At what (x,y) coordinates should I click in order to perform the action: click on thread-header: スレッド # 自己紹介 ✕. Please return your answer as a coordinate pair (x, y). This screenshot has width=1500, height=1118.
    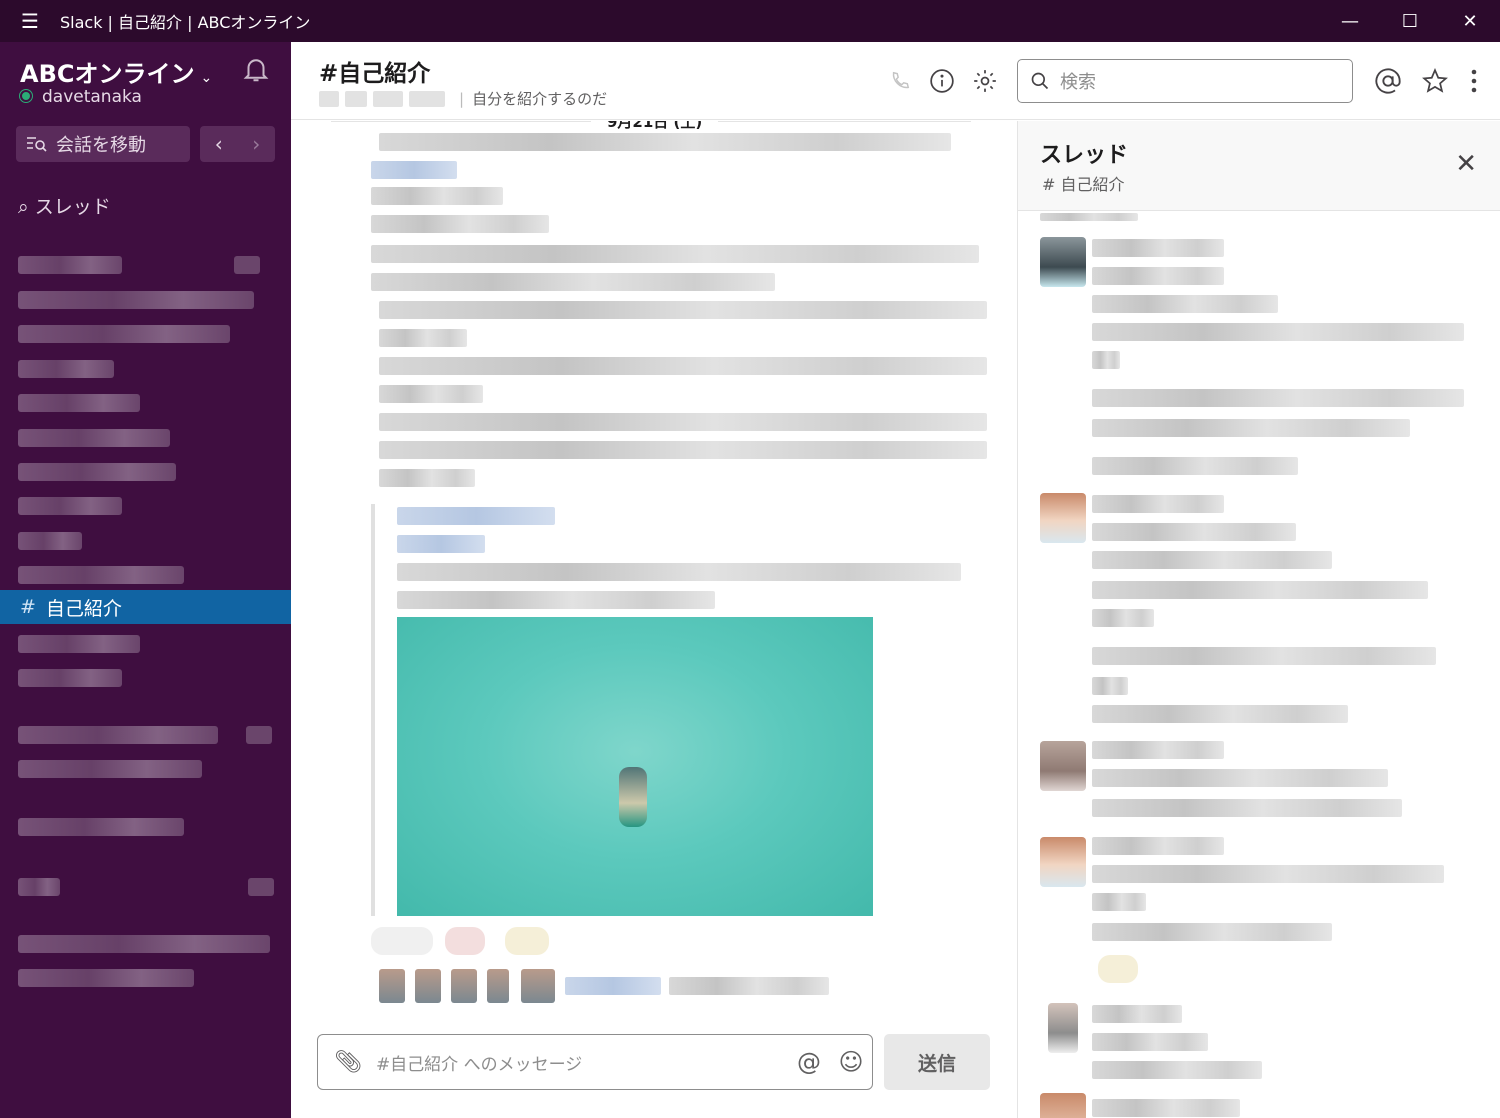
    Looking at the image, I should click on (1259, 166).